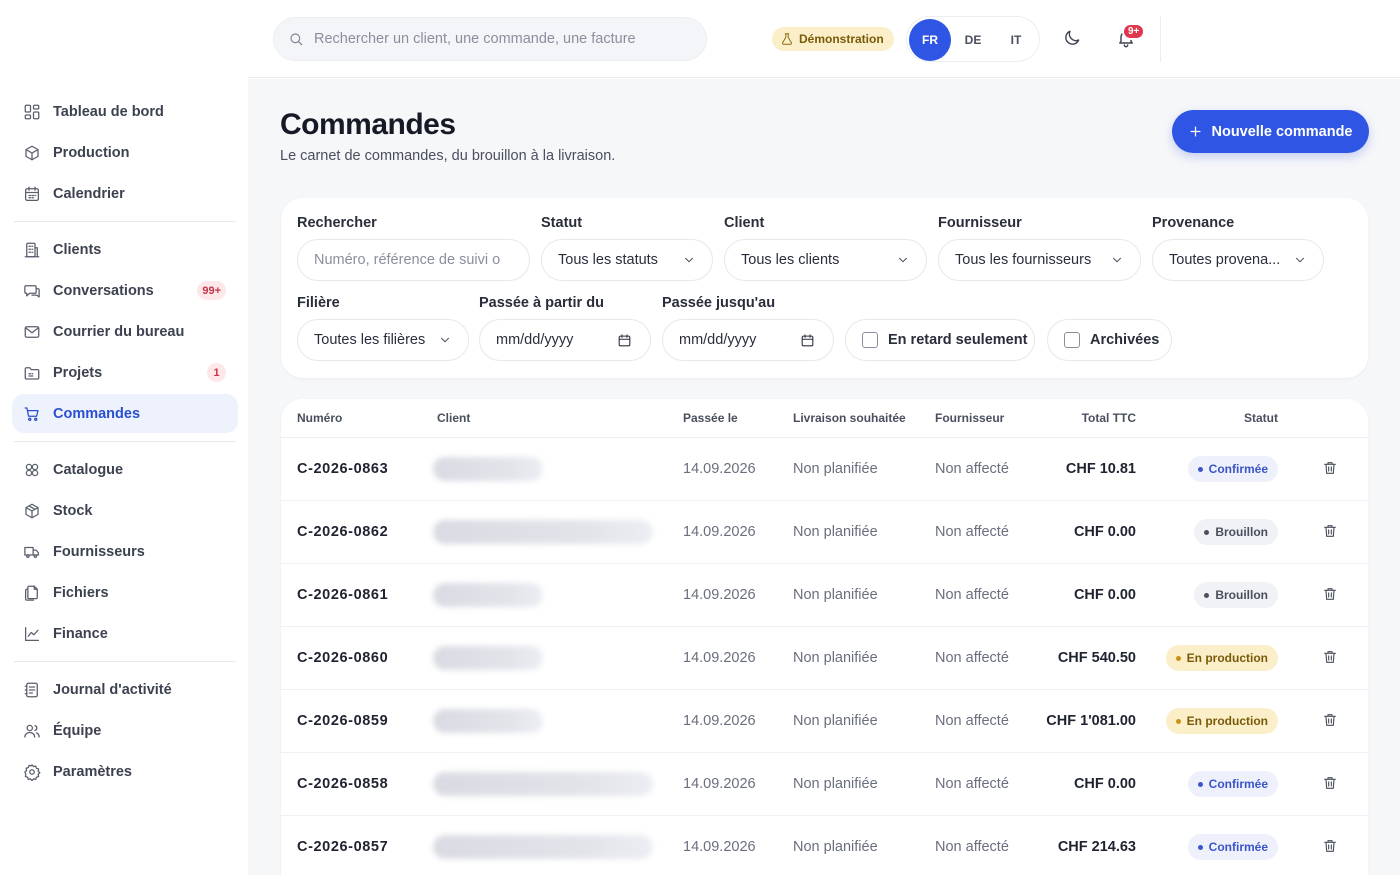  What do you see at coordinates (790, 260) in the screenshot?
I see `filter-client-value: Tous les clients` at bounding box center [790, 260].